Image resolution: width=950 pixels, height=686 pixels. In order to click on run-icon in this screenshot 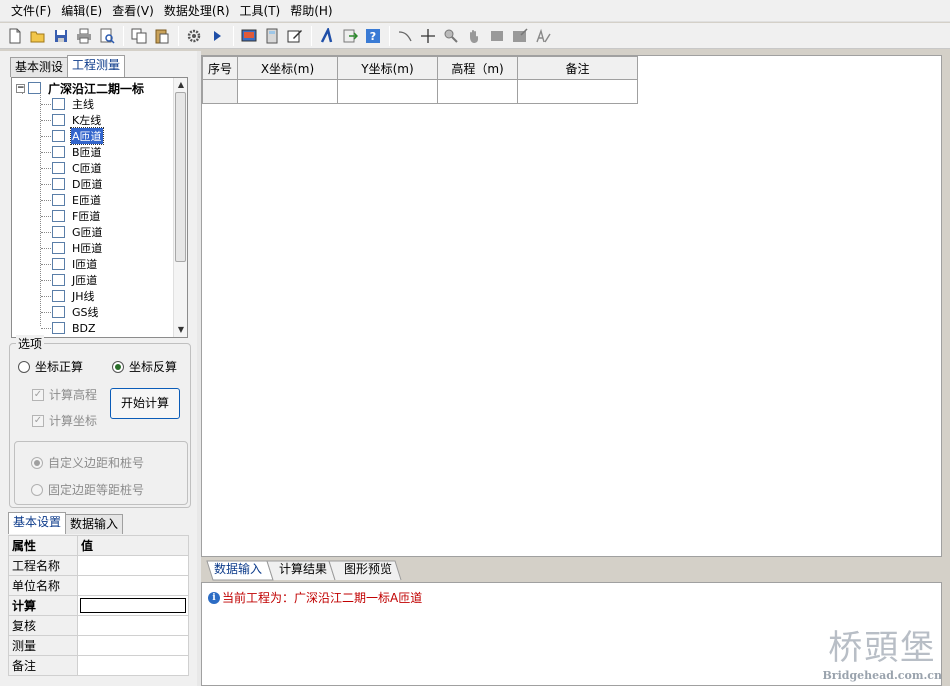, I will do `click(217, 36)`.